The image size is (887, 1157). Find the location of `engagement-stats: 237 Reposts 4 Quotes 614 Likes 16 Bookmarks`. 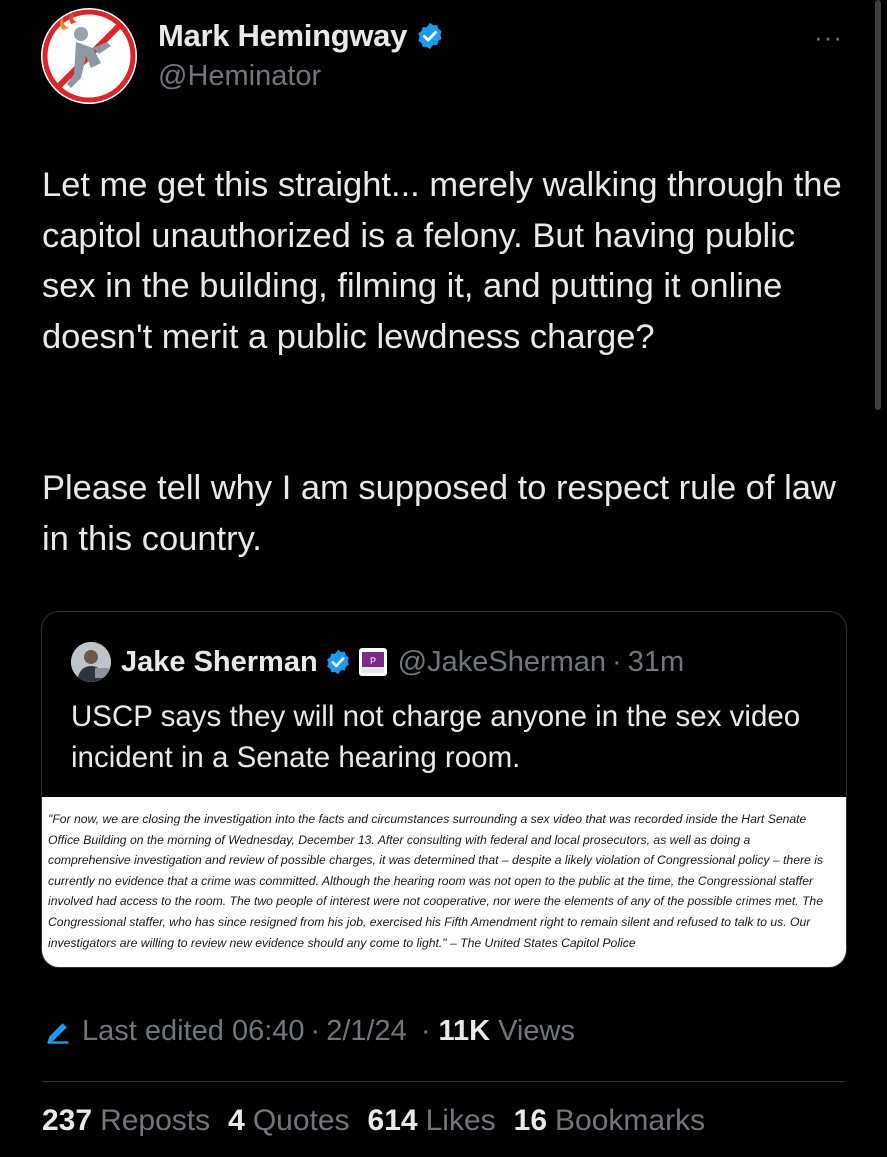

engagement-stats: 237 Reposts 4 Quotes 614 Likes 16 Bookmarks is located at coordinates (373, 1121).